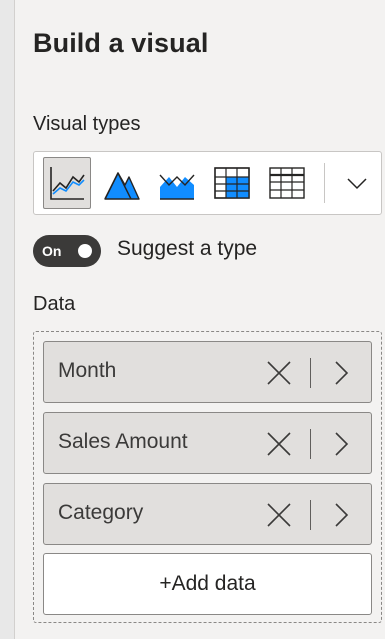 Image resolution: width=385 pixels, height=639 pixels. I want to click on field-label: Sales Amount, so click(123, 441).